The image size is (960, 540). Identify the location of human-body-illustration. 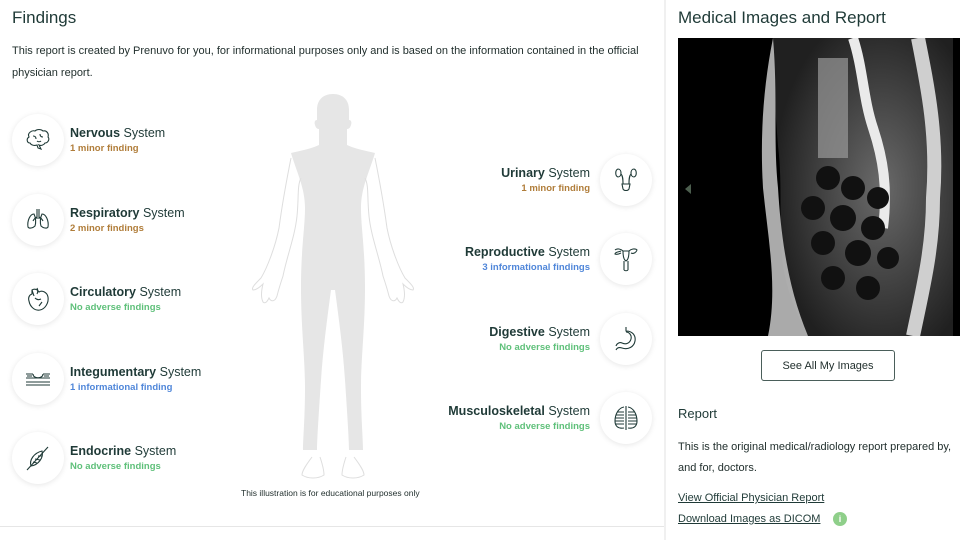
(333, 286).